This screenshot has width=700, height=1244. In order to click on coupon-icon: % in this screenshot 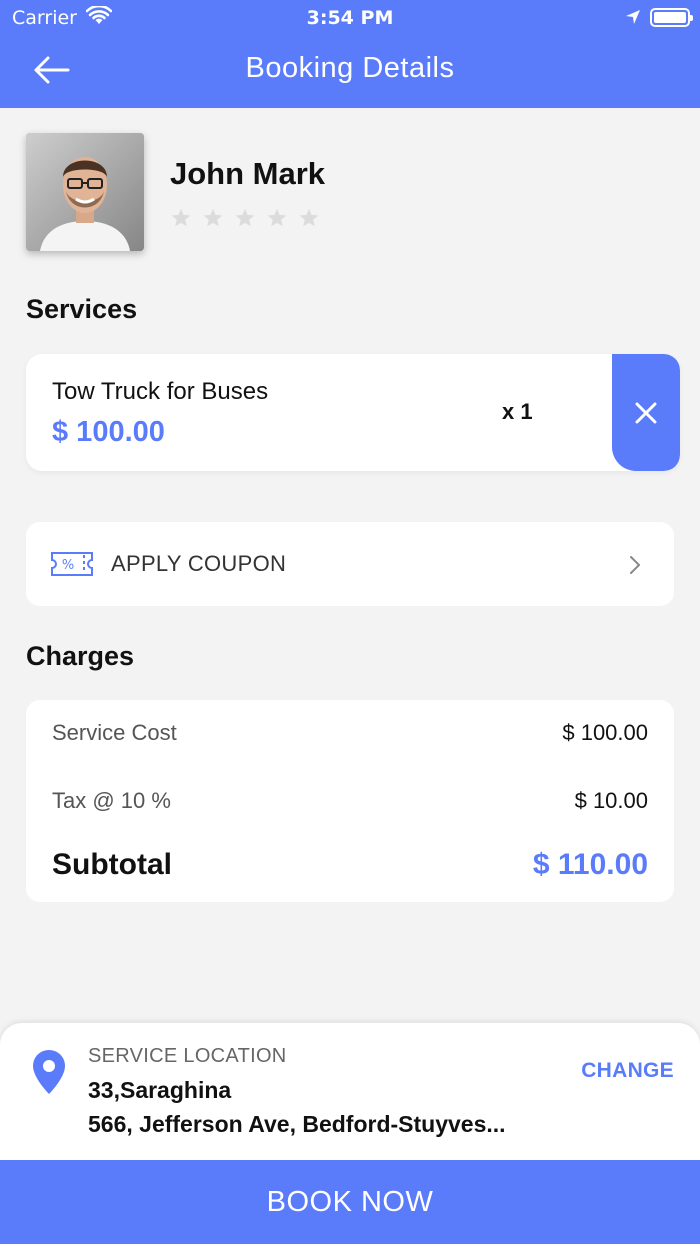, I will do `click(72, 564)`.